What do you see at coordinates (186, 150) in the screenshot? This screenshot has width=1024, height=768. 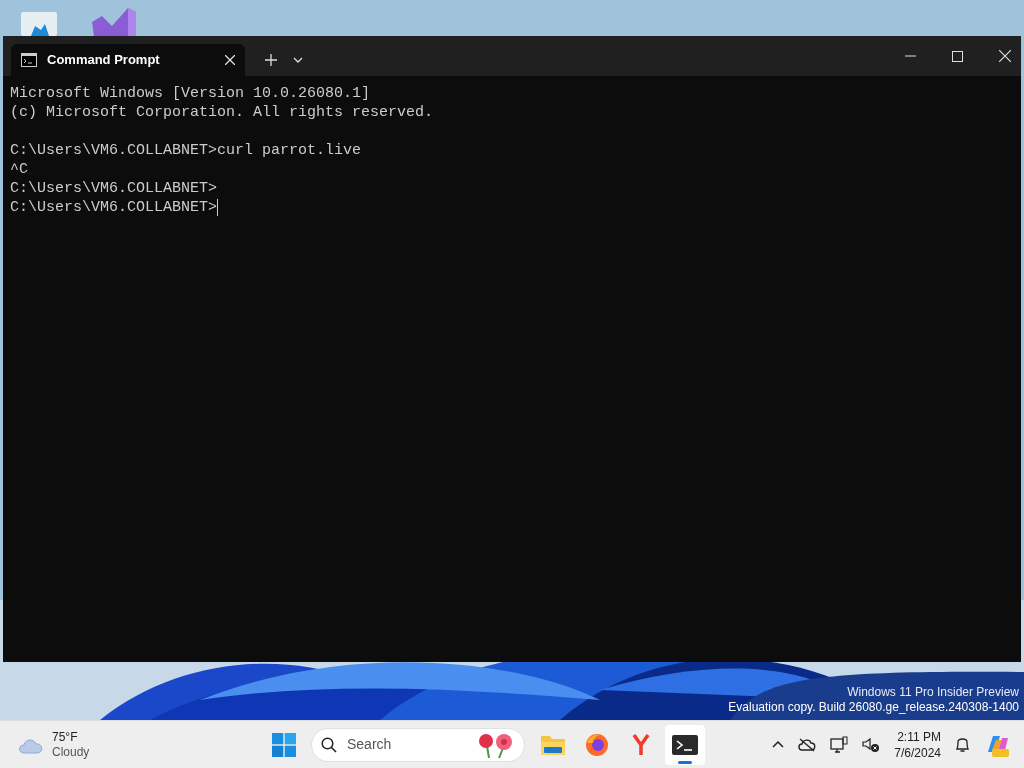 I see `terminal-line: C:\Users\VM6.COLLABNET>curl parrot.live` at bounding box center [186, 150].